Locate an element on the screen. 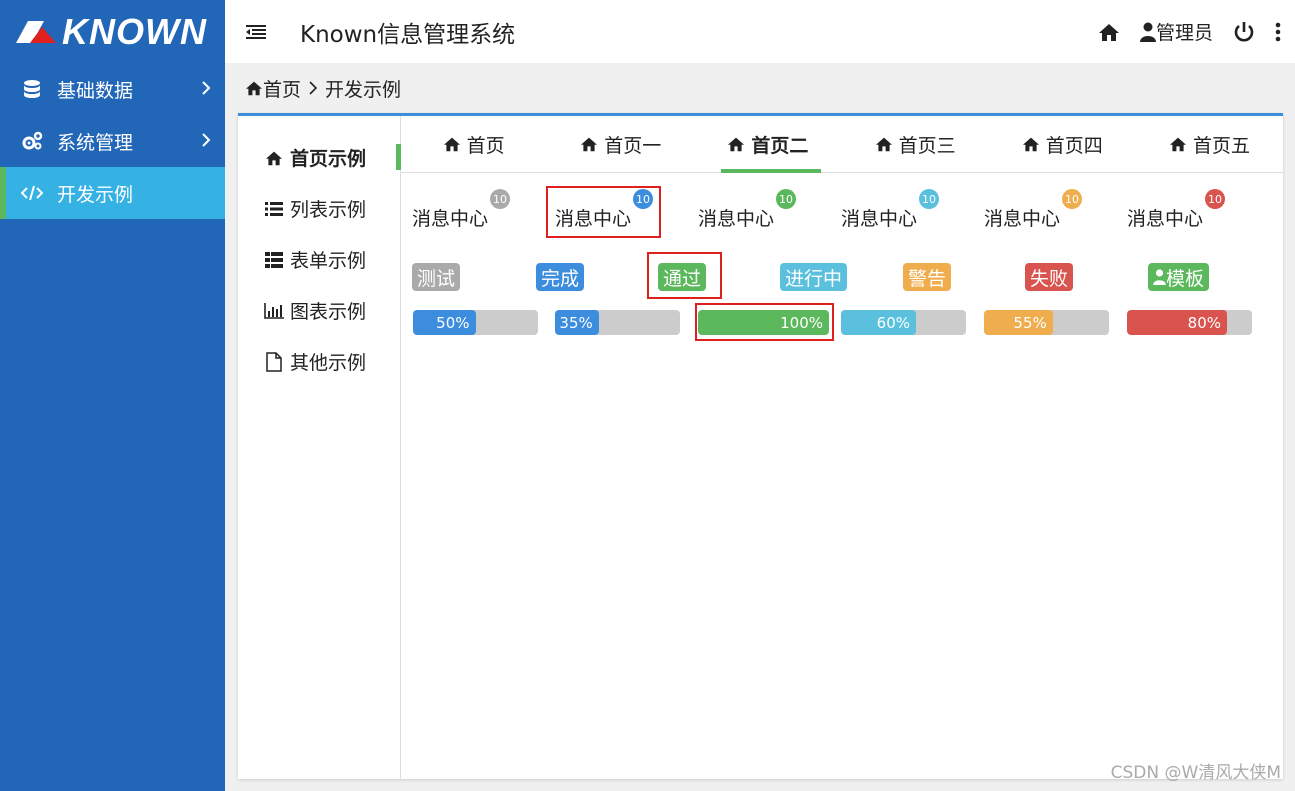  progress-text: 50% is located at coordinates (453, 322).